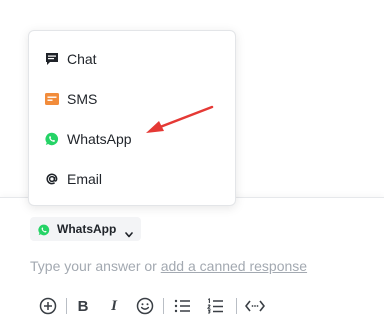 This screenshot has width=384, height=335. What do you see at coordinates (83, 306) in the screenshot?
I see `bold-icon: B` at bounding box center [83, 306].